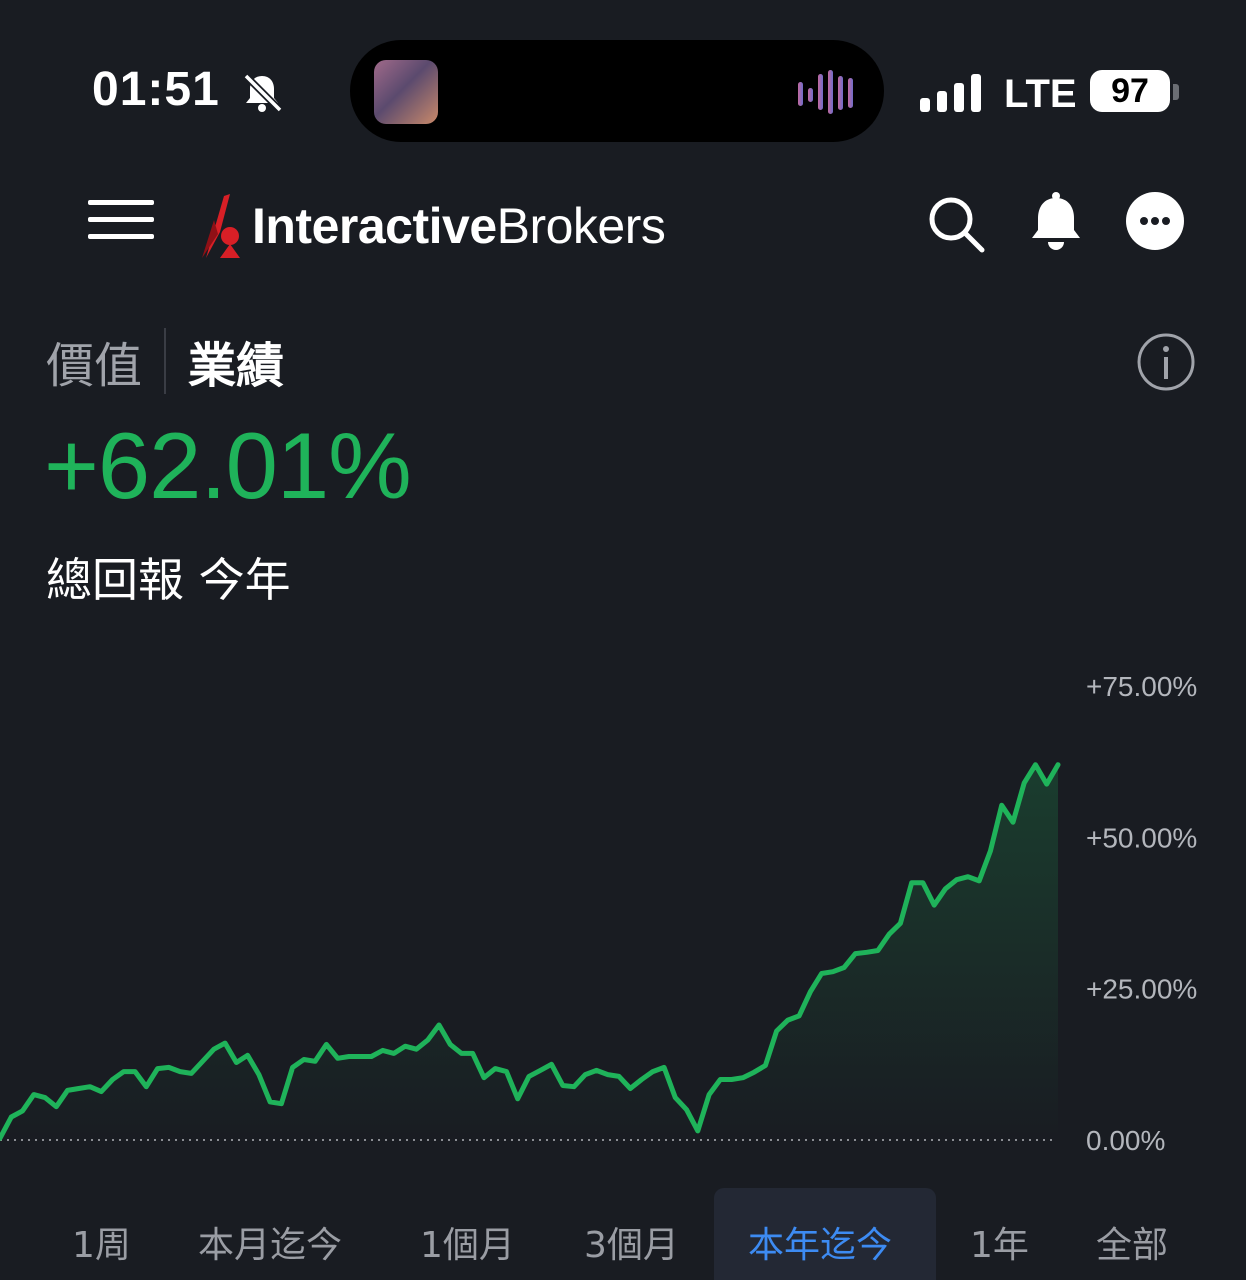 The height and width of the screenshot is (1280, 1246). Describe the element at coordinates (1155, 221) in the screenshot. I see `more-options-icon` at that location.